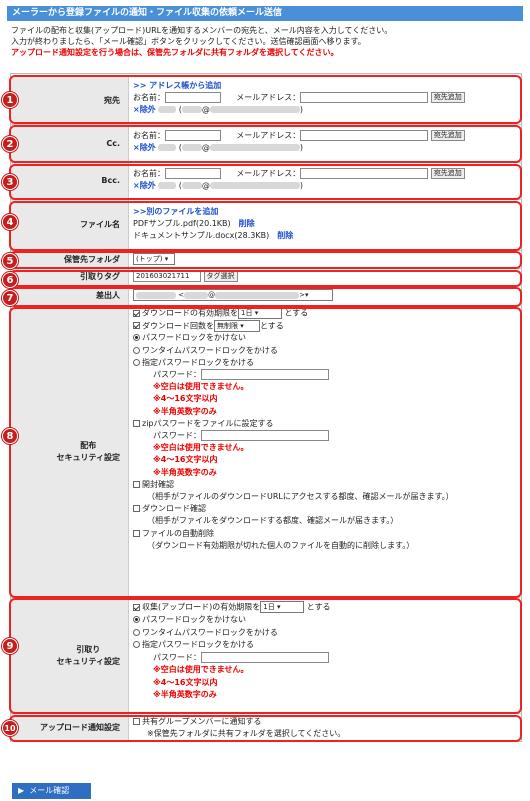 Image resolution: width=530 pixels, height=801 pixels. I want to click on to-name-label: お名前：, so click(149, 97).